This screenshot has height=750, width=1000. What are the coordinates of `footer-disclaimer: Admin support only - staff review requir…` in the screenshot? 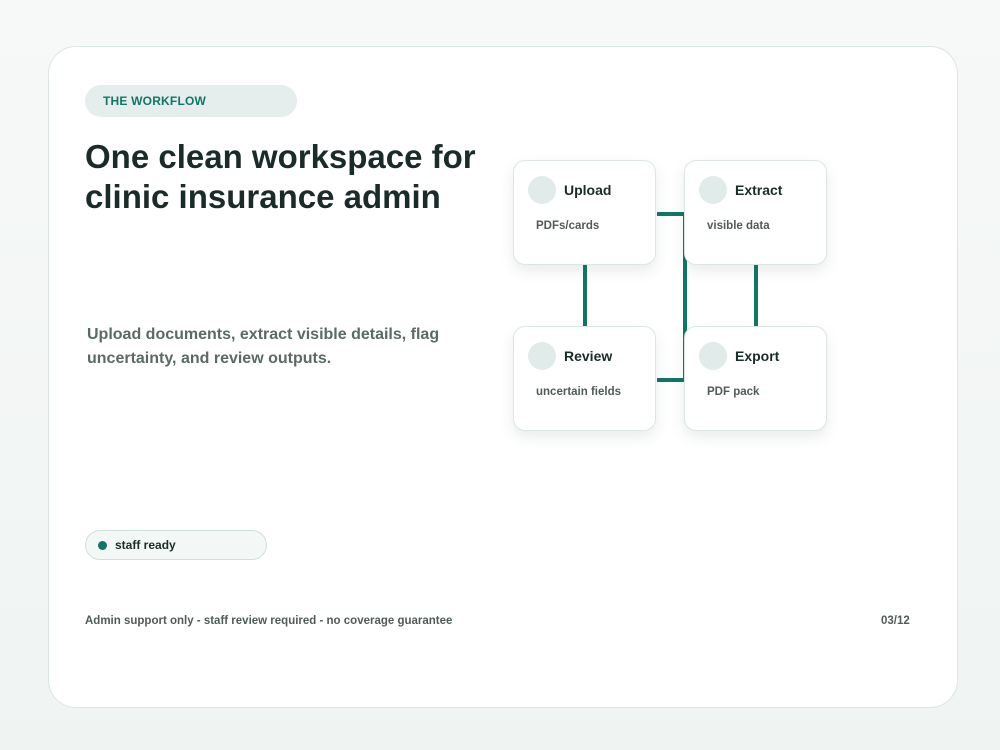 It's located at (269, 621).